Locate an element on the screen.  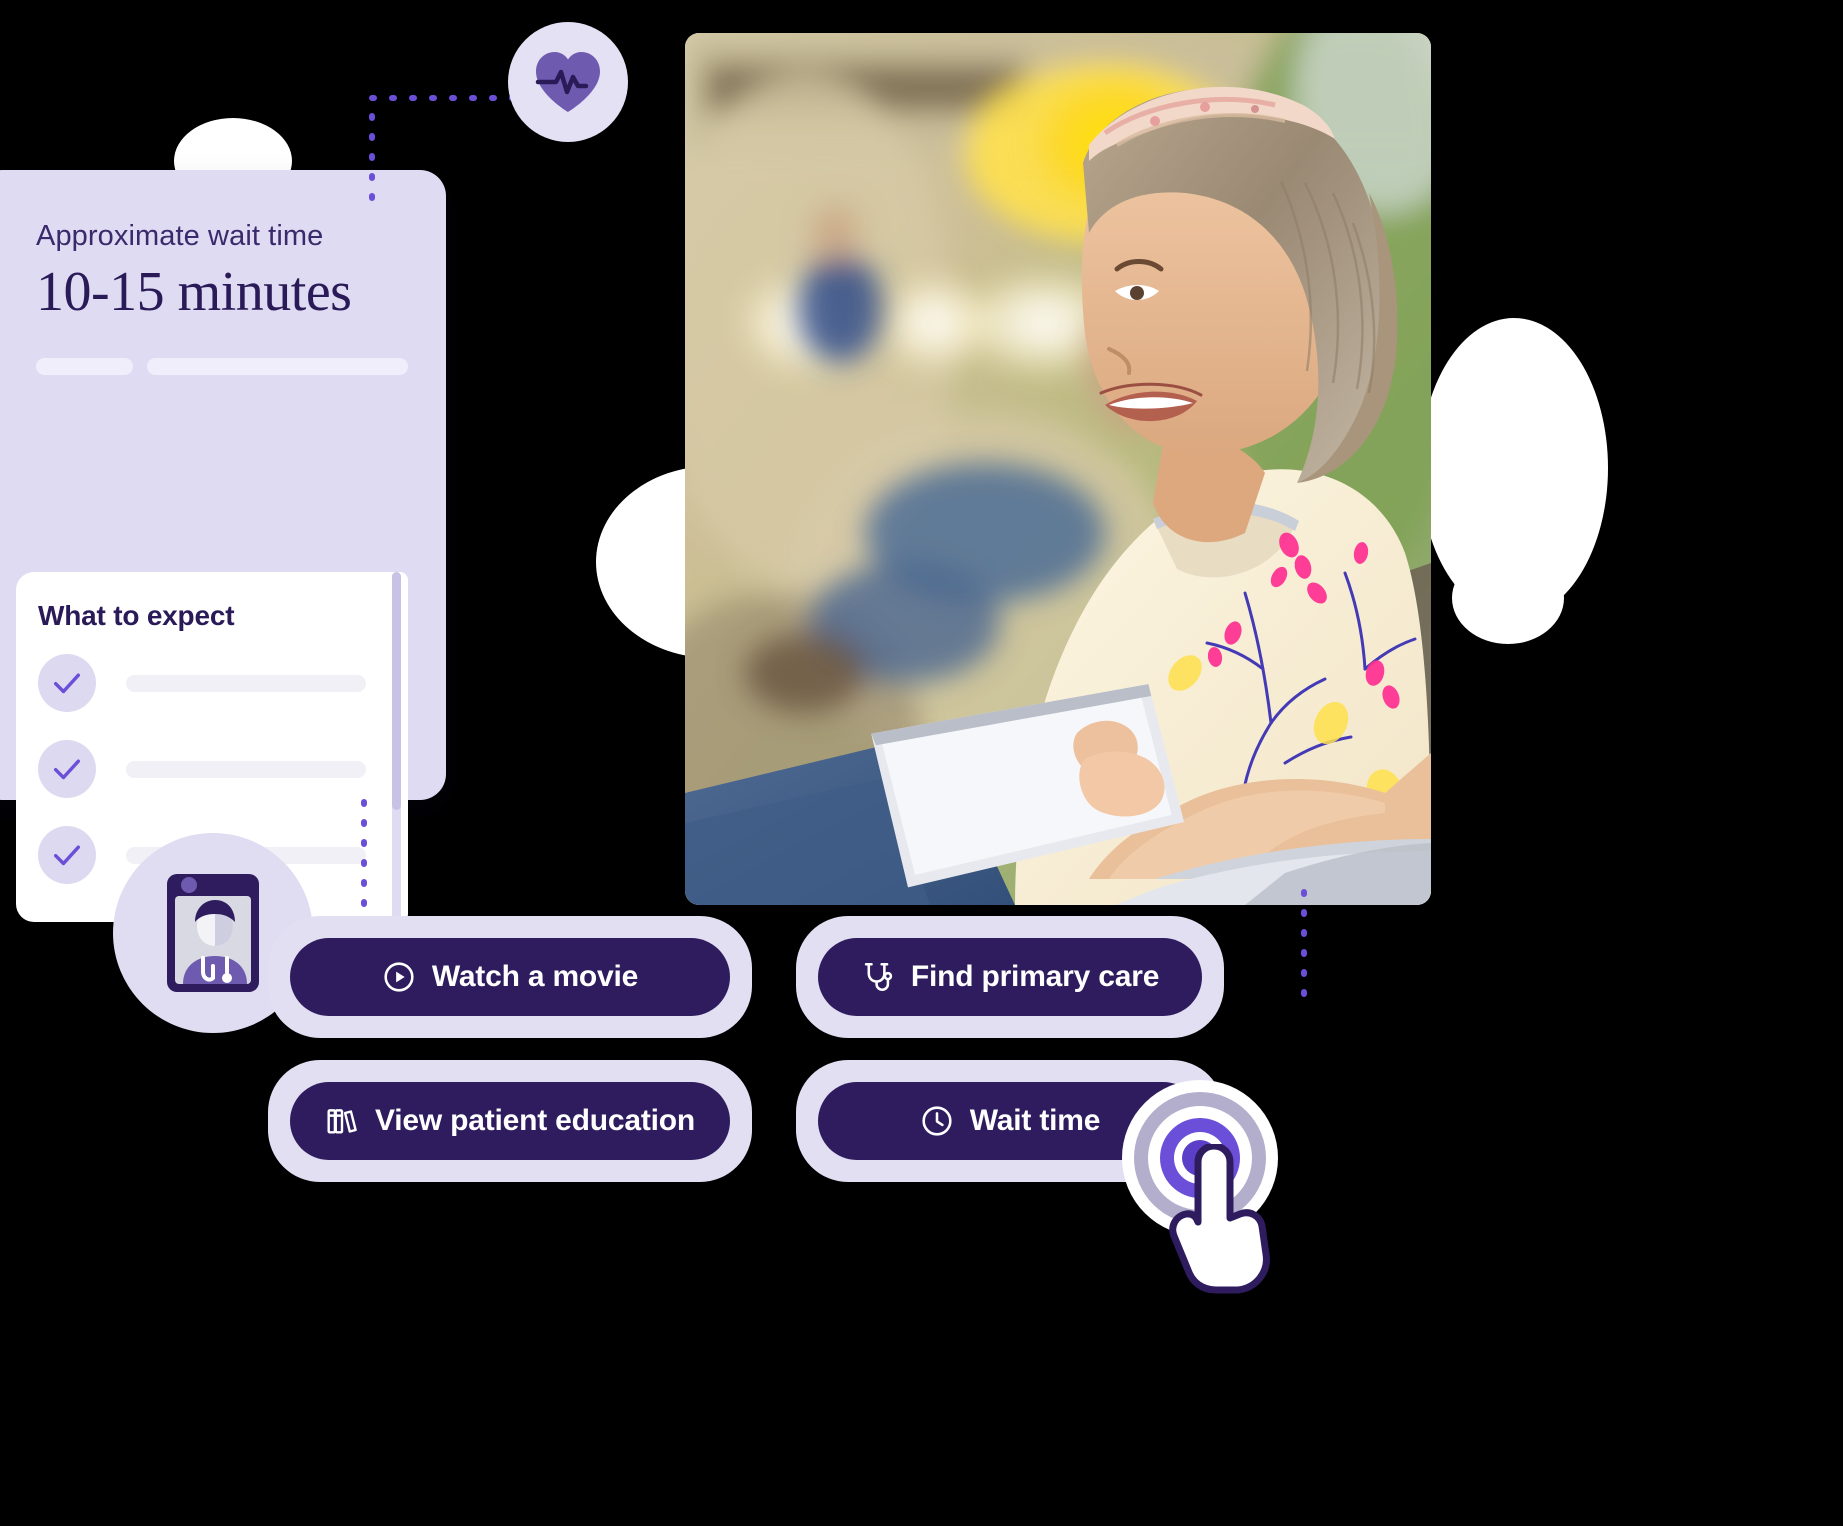
button-wrapper: Watch a movie is located at coordinates (510, 977).